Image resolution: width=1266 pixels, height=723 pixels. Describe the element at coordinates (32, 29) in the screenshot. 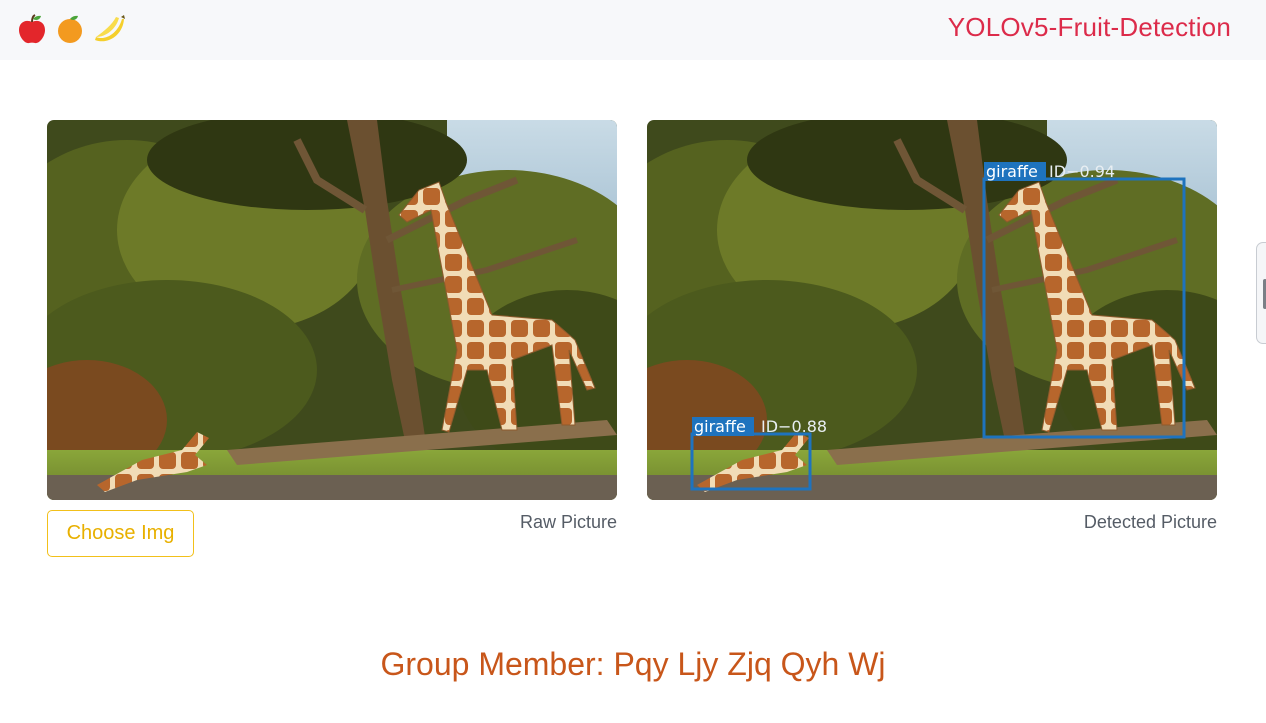

I see `apple-icon` at that location.